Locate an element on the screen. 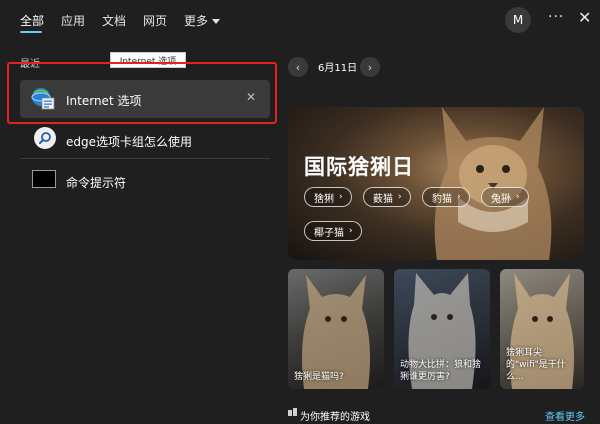 The height and width of the screenshot is (424, 600). tab-more-label: 更多 is located at coordinates (196, 21).